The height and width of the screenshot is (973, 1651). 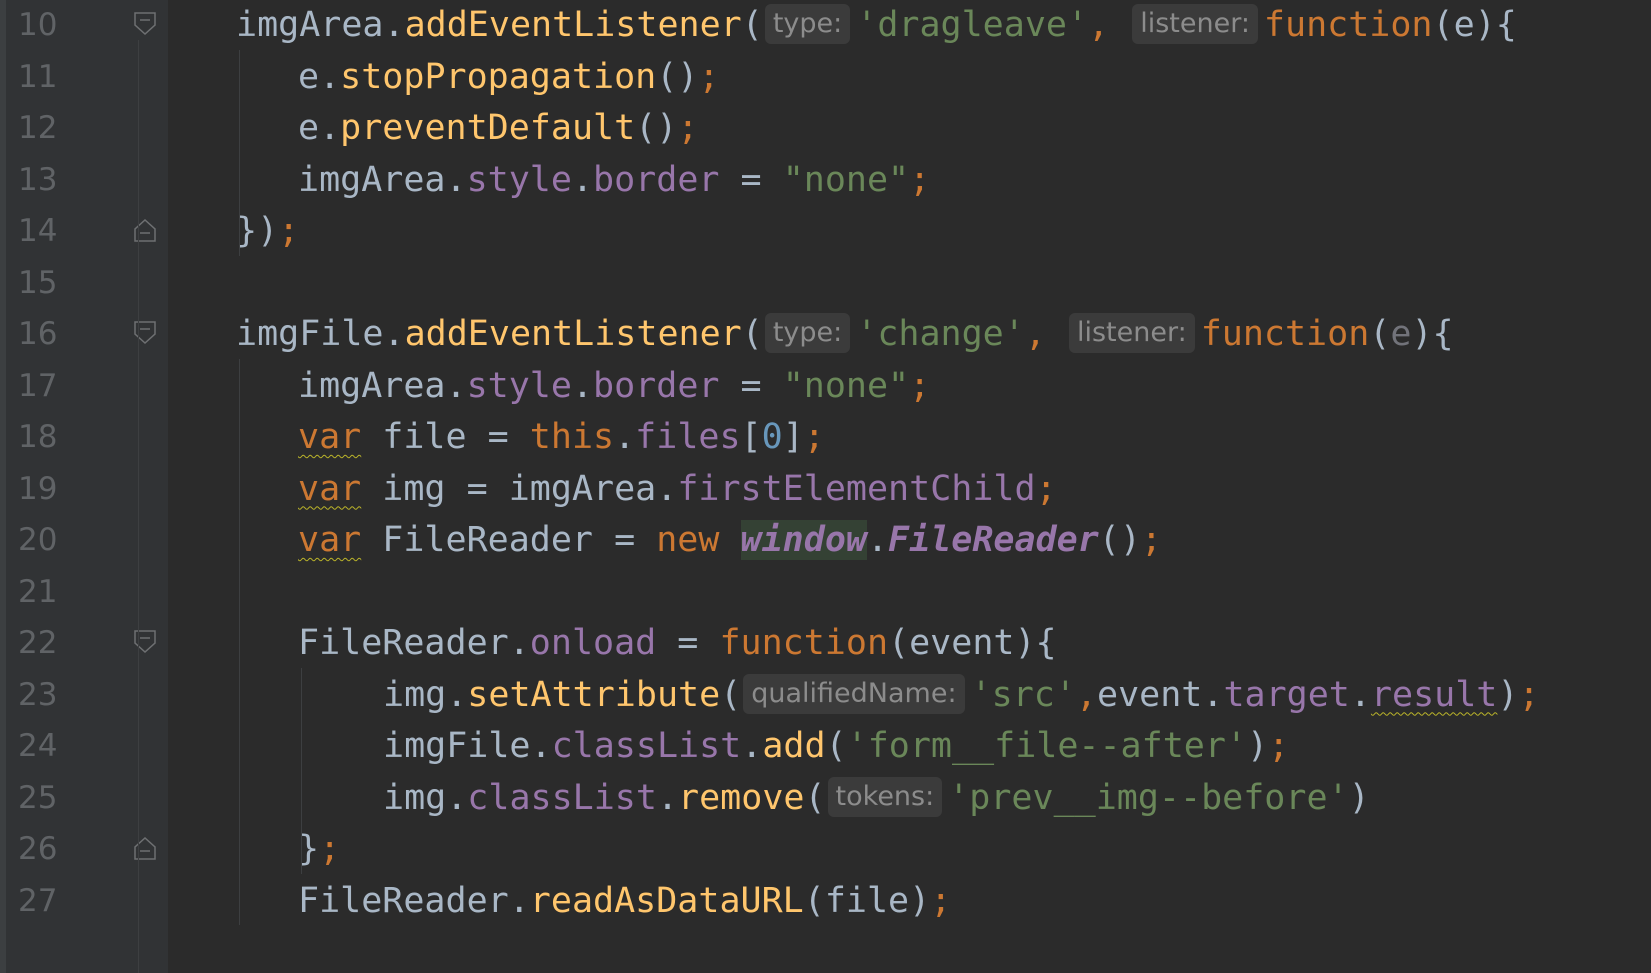 I want to click on code-token-ident: event, so click(x=1150, y=694).